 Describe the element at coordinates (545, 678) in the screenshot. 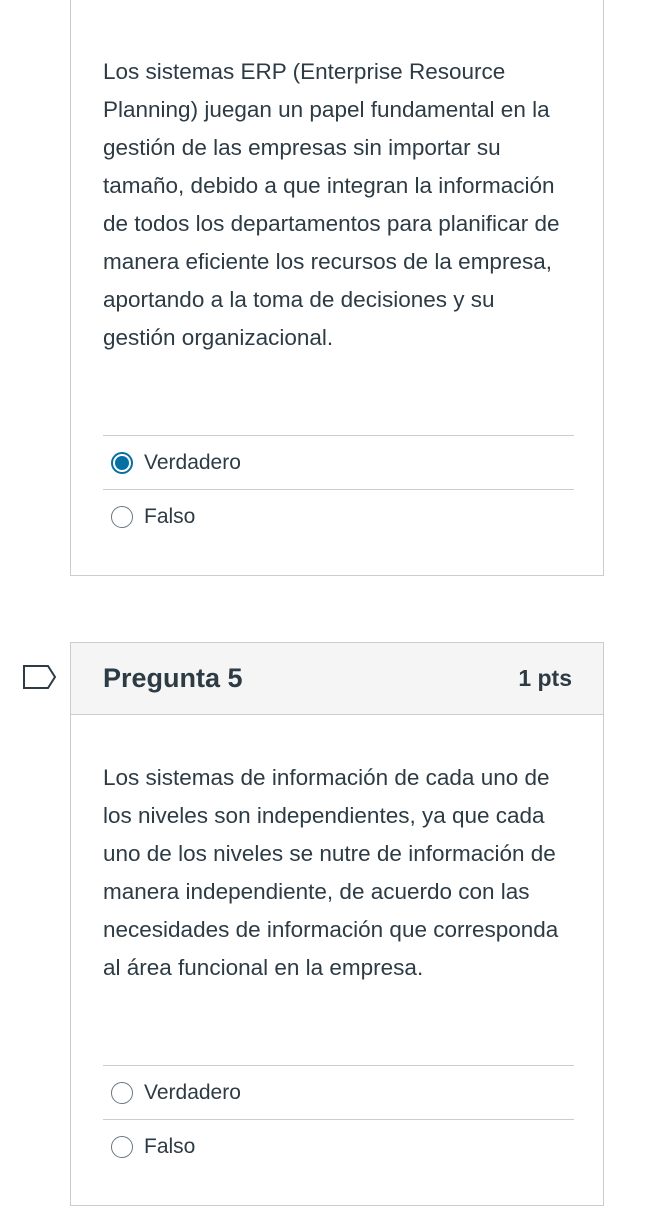

I see `question-points: 1 pts` at that location.